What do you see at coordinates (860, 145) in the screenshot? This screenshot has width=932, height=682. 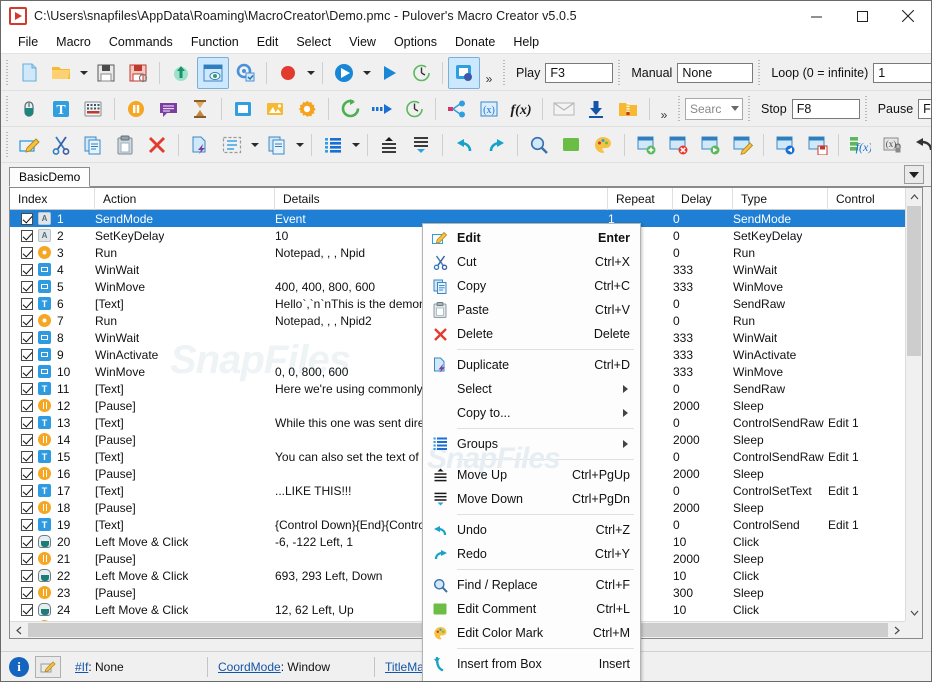 I see `function-editor-button: f(x)` at bounding box center [860, 145].